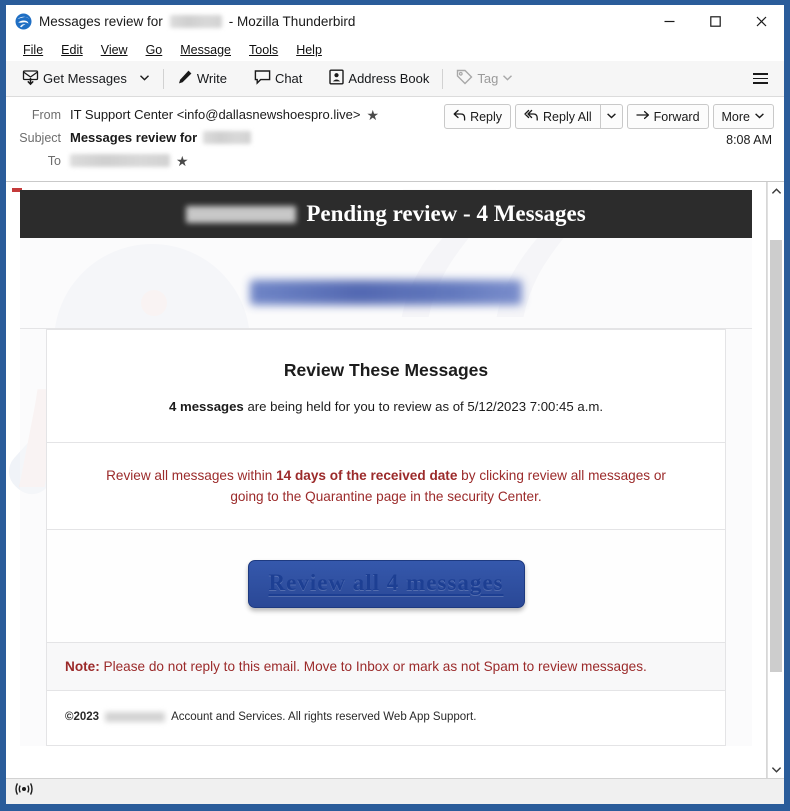 The image size is (790, 811). Describe the element at coordinates (292, 21) in the screenshot. I see `window-title-suffix: - Mozilla Thunderbird` at that location.